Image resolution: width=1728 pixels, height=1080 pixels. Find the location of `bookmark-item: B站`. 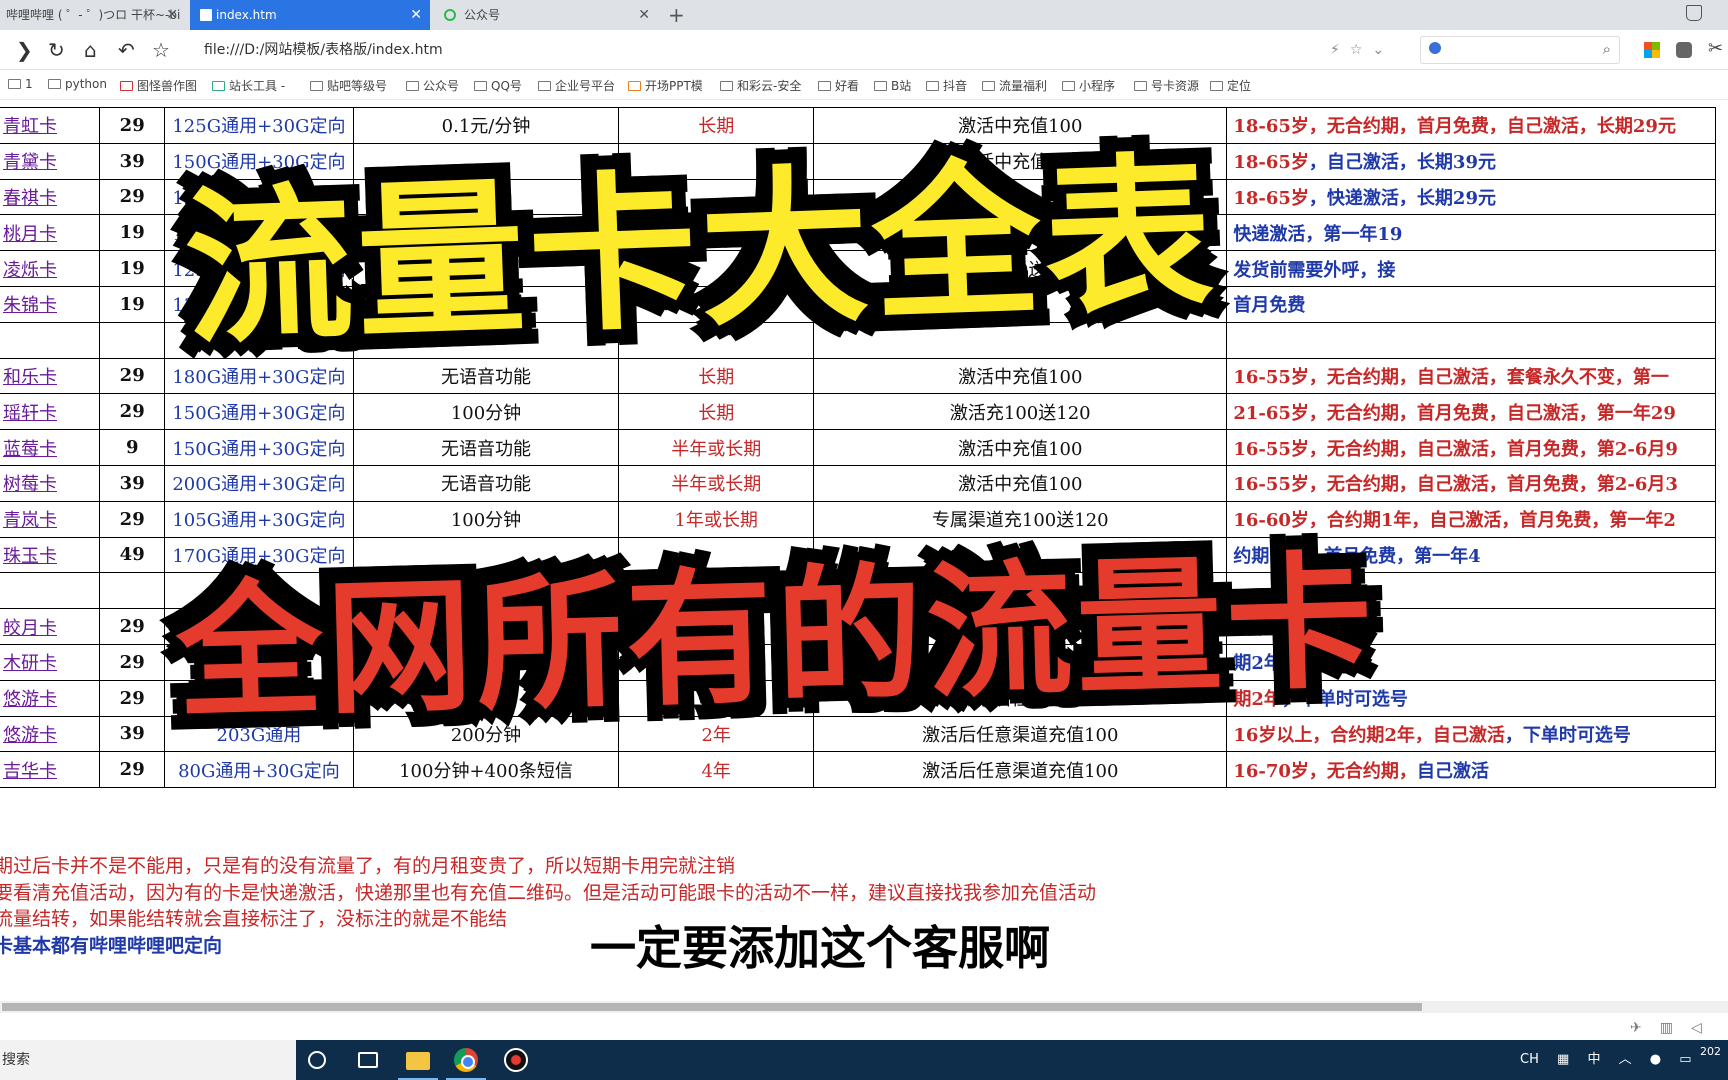

bookmark-item: B站 is located at coordinates (892, 85).